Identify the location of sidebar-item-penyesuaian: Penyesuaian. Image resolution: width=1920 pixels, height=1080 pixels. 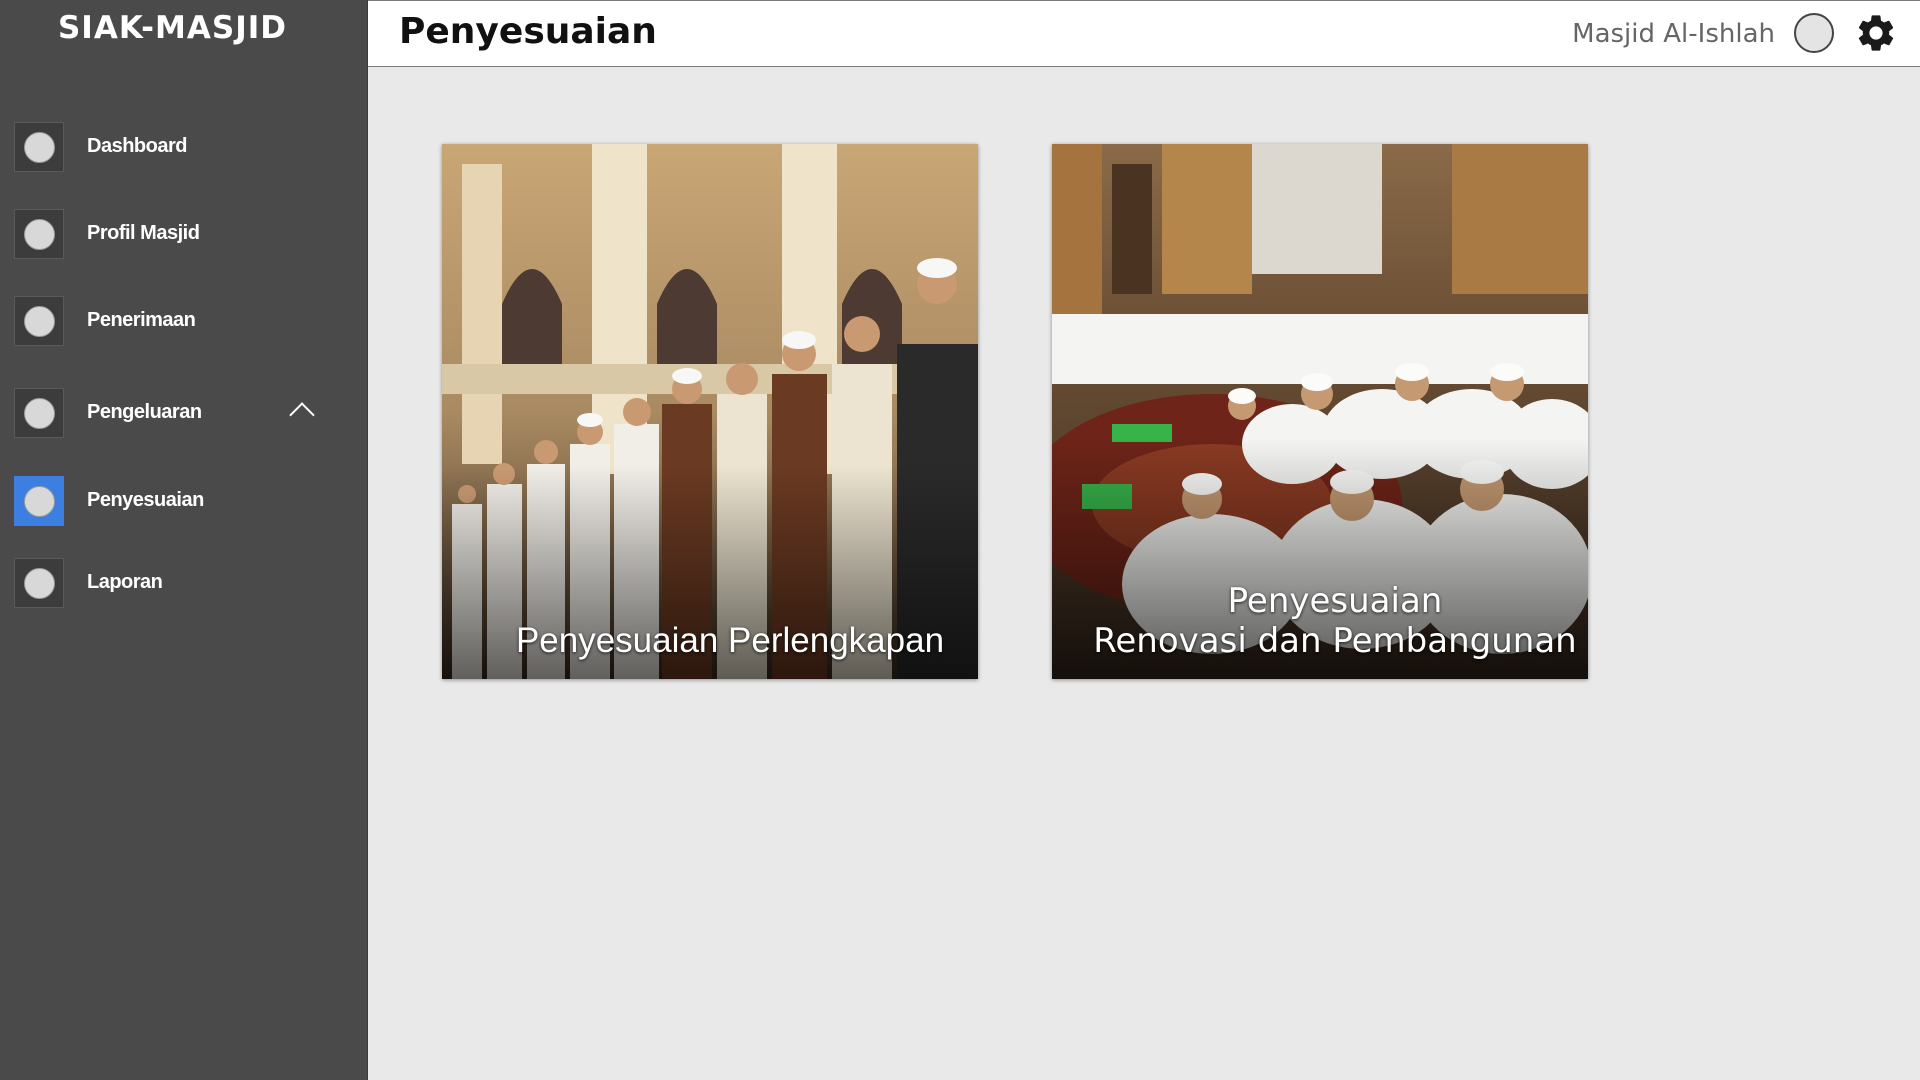
(184, 501).